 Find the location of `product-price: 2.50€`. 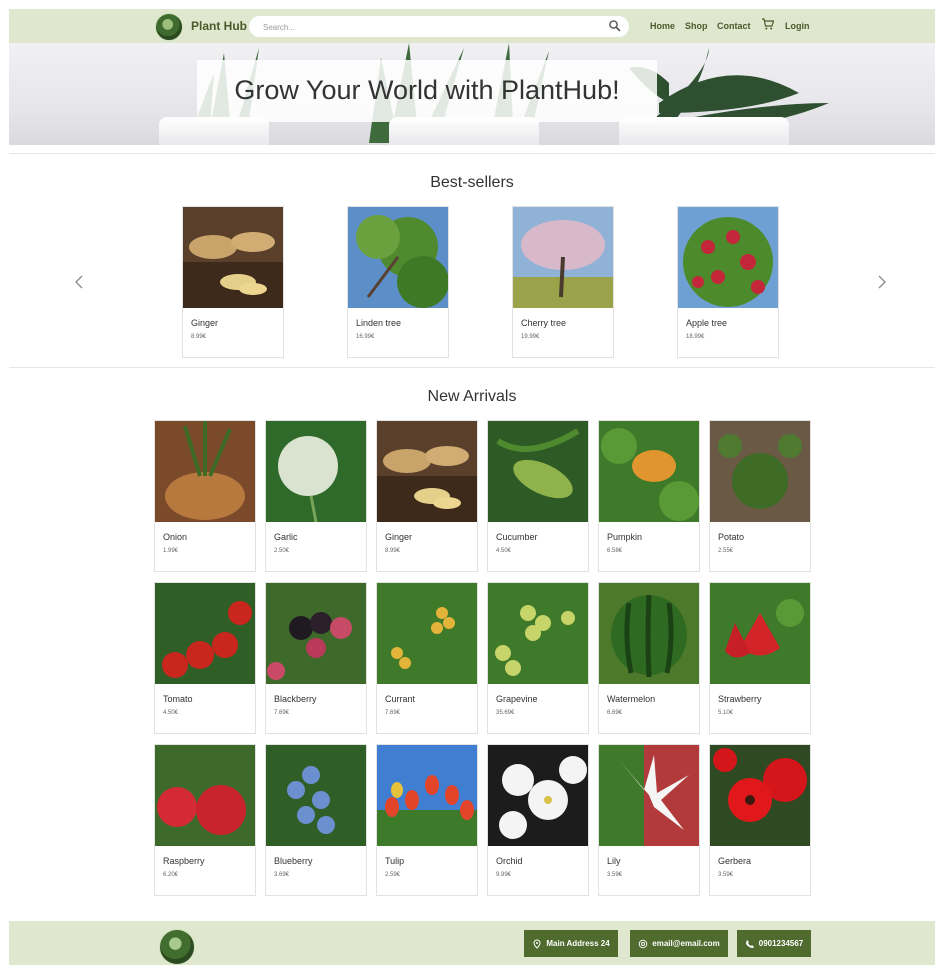

product-price: 2.50€ is located at coordinates (282, 551).